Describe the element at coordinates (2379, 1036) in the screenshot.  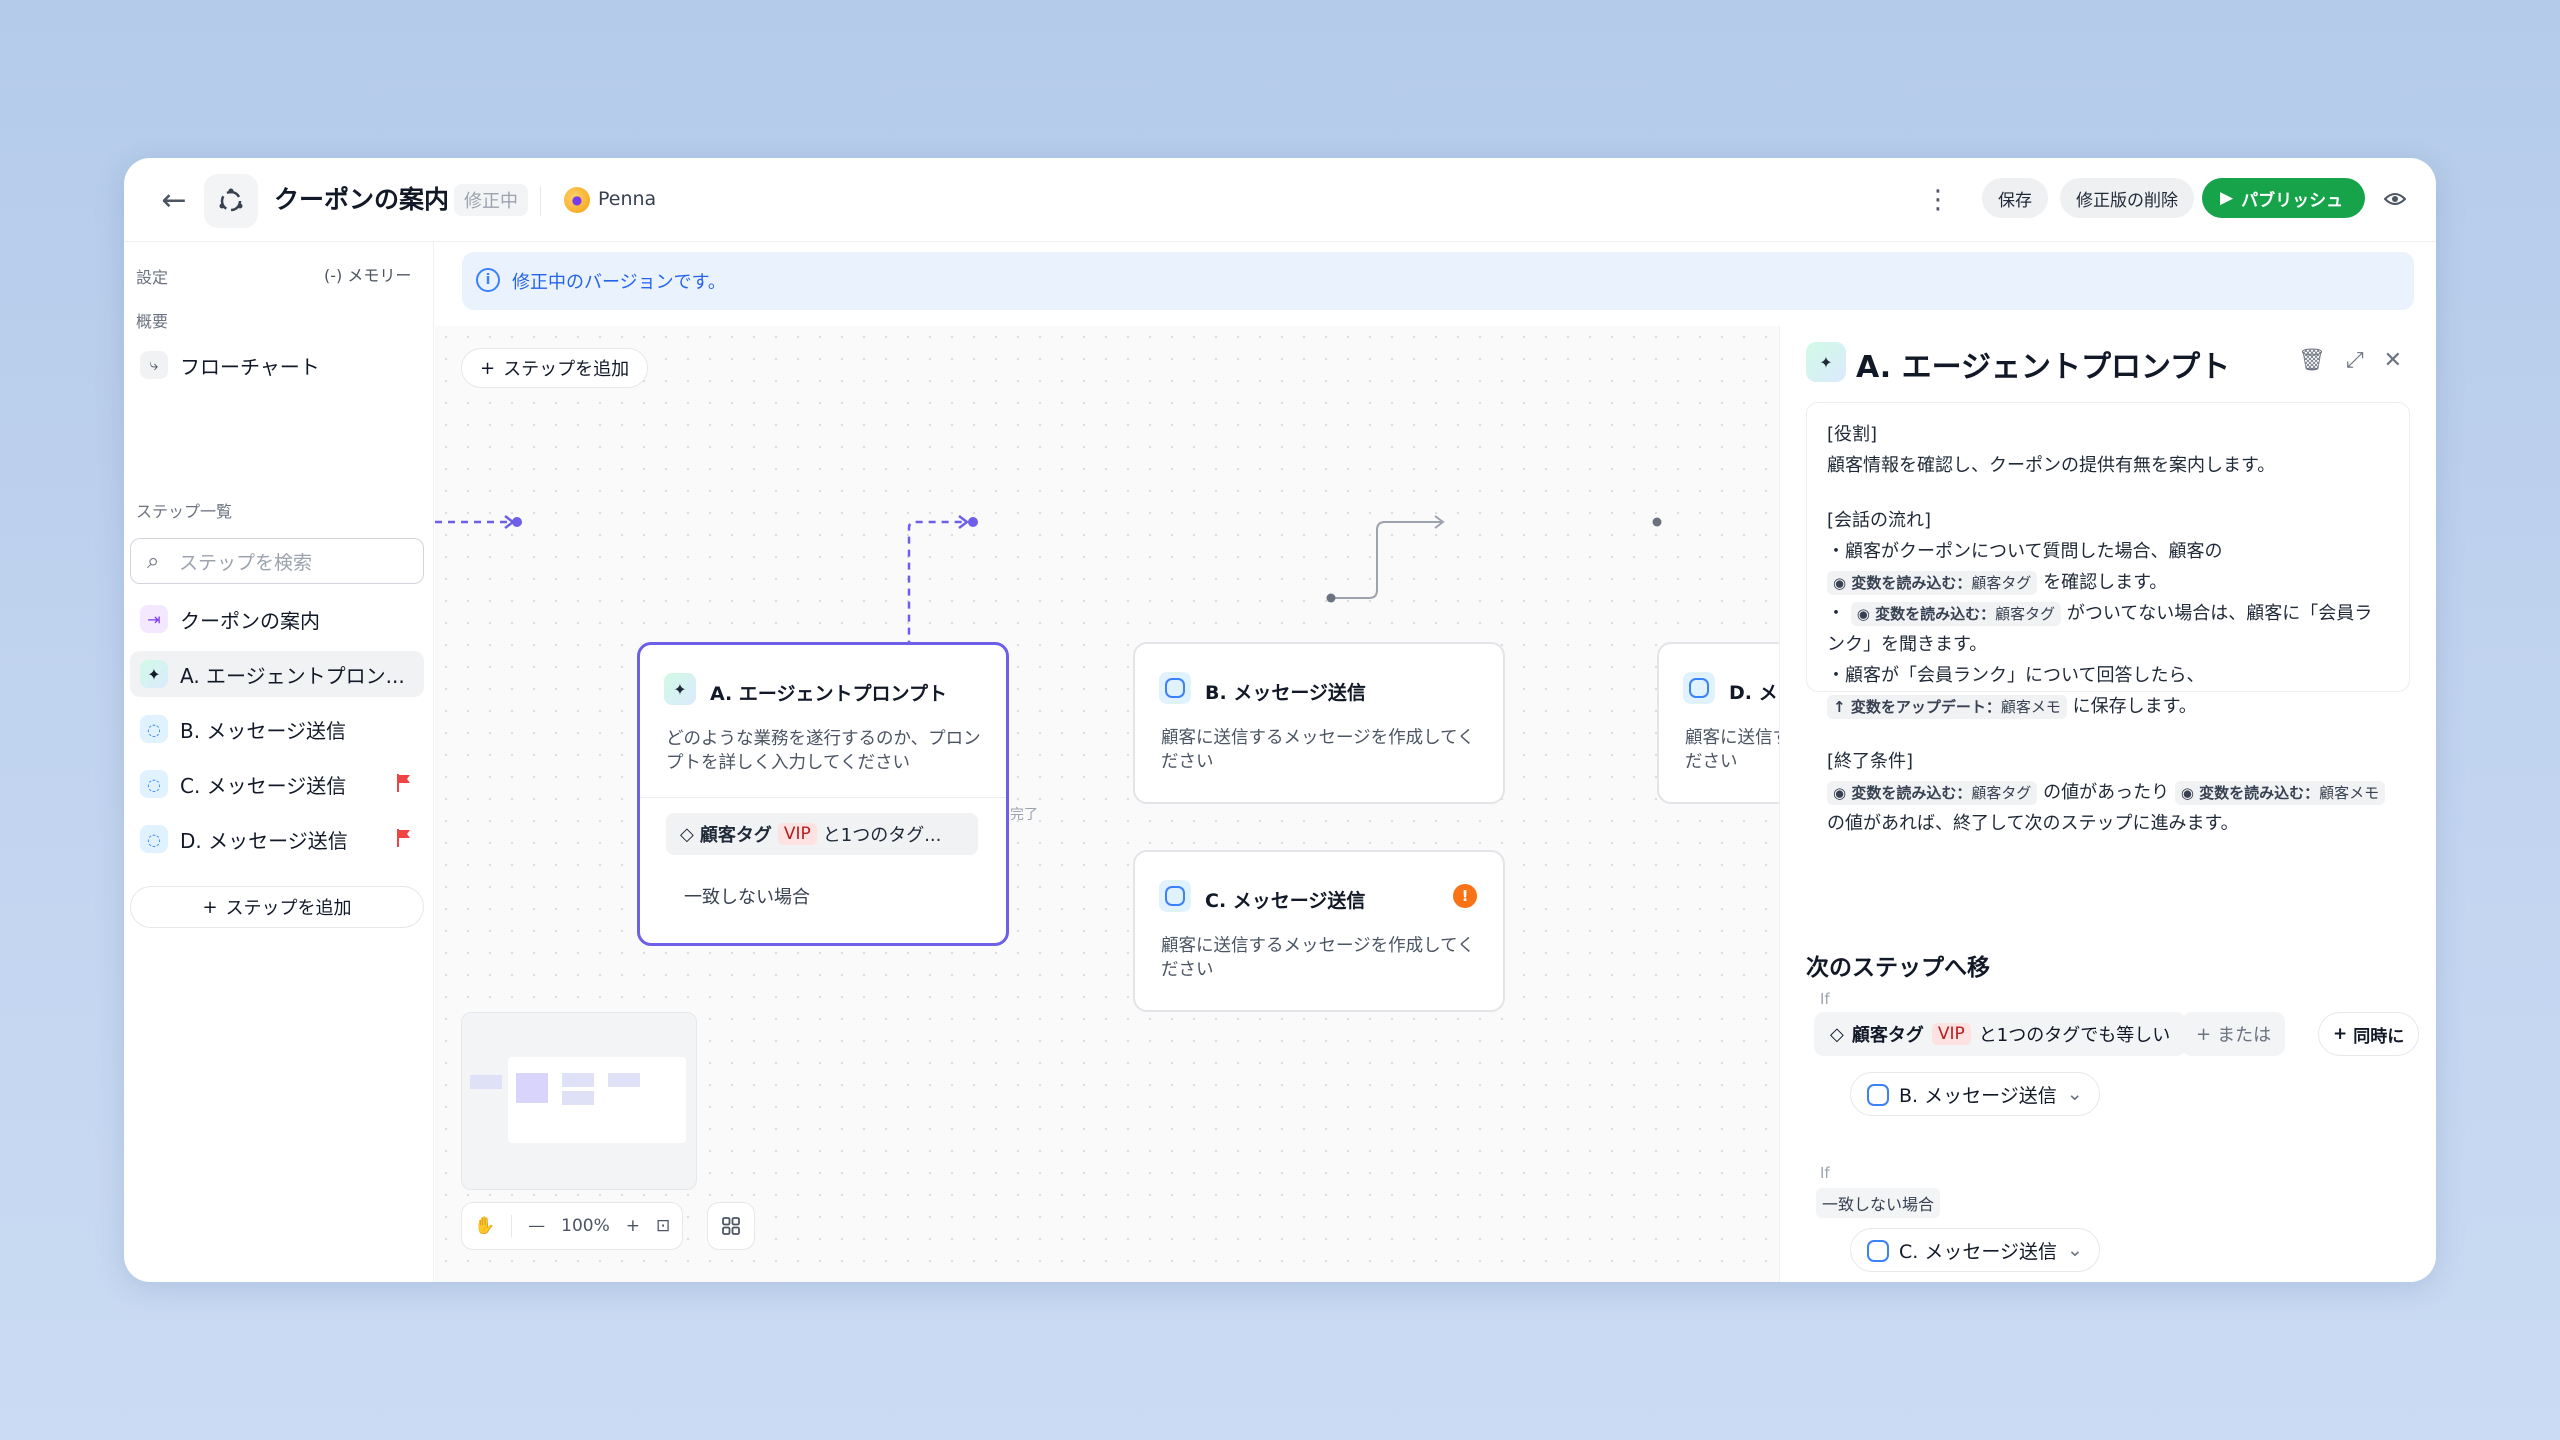
I see `and-label: 同時に` at that location.